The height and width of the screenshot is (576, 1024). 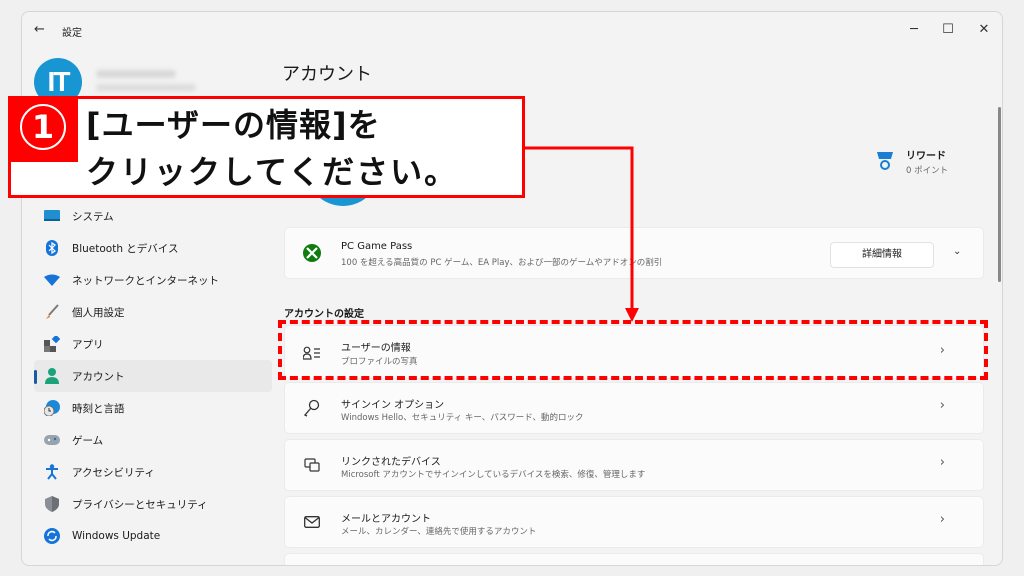 I want to click on row-title: リンクされたデバイス, so click(x=391, y=462).